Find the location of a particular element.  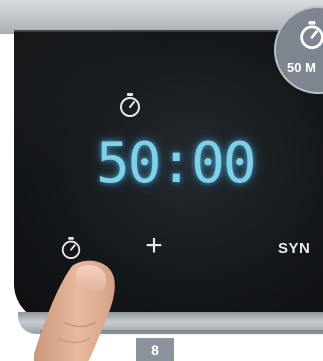

timer-button-icon is located at coordinates (71, 248).